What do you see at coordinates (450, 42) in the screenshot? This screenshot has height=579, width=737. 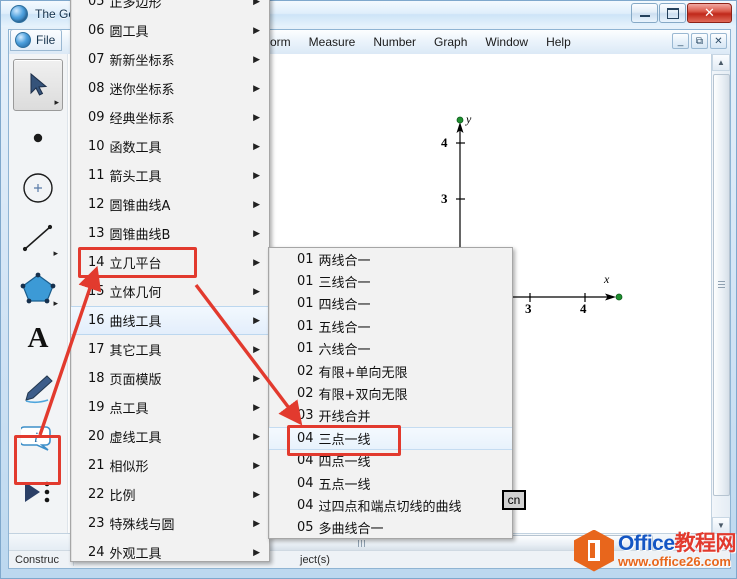 I see `menu-graph: Graph` at bounding box center [450, 42].